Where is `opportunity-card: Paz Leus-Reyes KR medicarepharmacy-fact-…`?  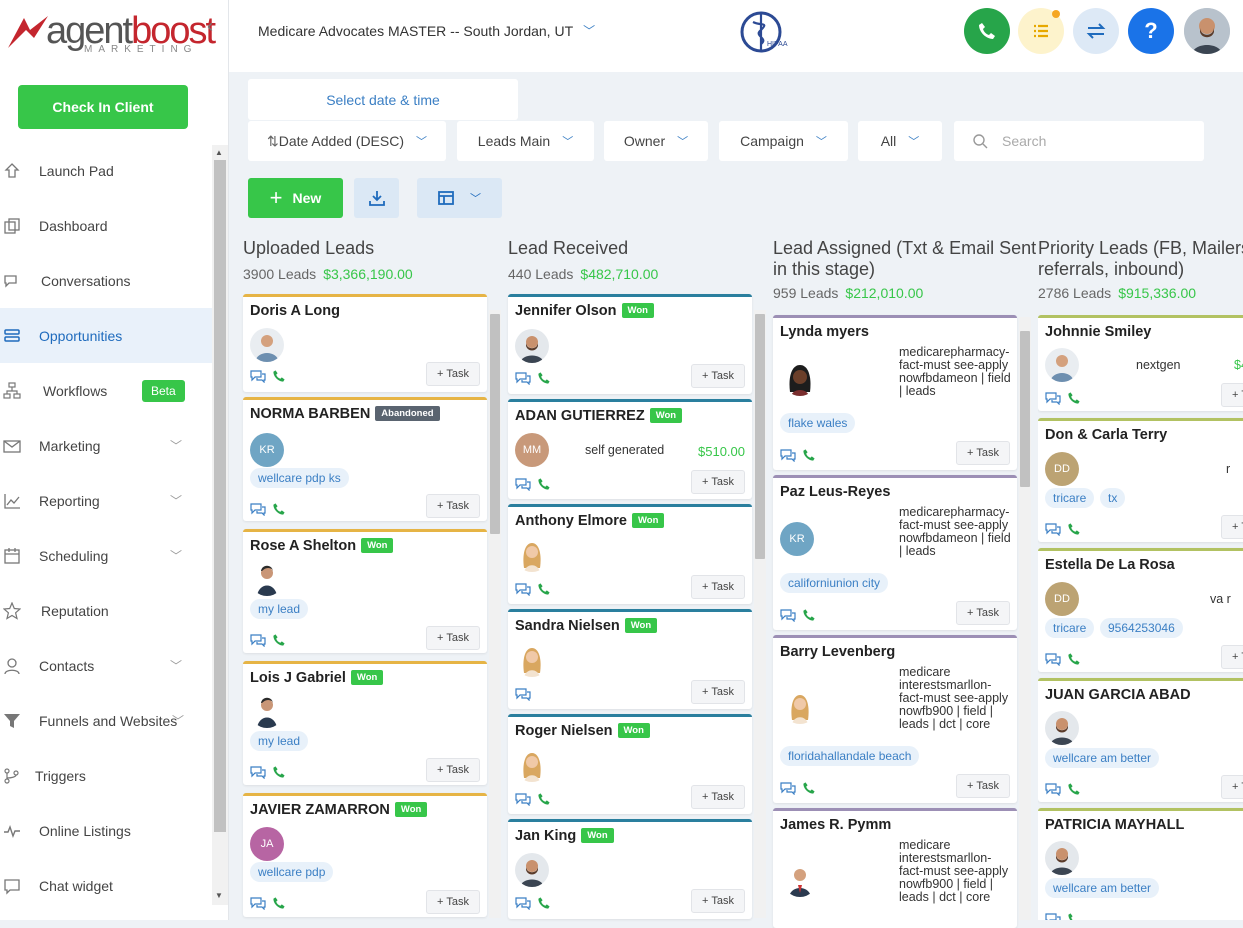 opportunity-card: Paz Leus-Reyes KR medicarepharmacy-fact-… is located at coordinates (895, 552).